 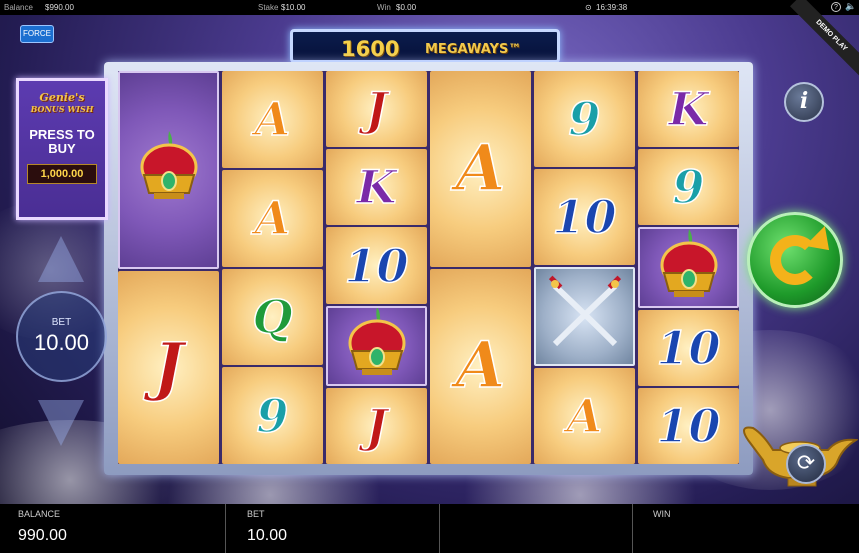 I want to click on press-line-1: PRESS TO, so click(x=62, y=134).